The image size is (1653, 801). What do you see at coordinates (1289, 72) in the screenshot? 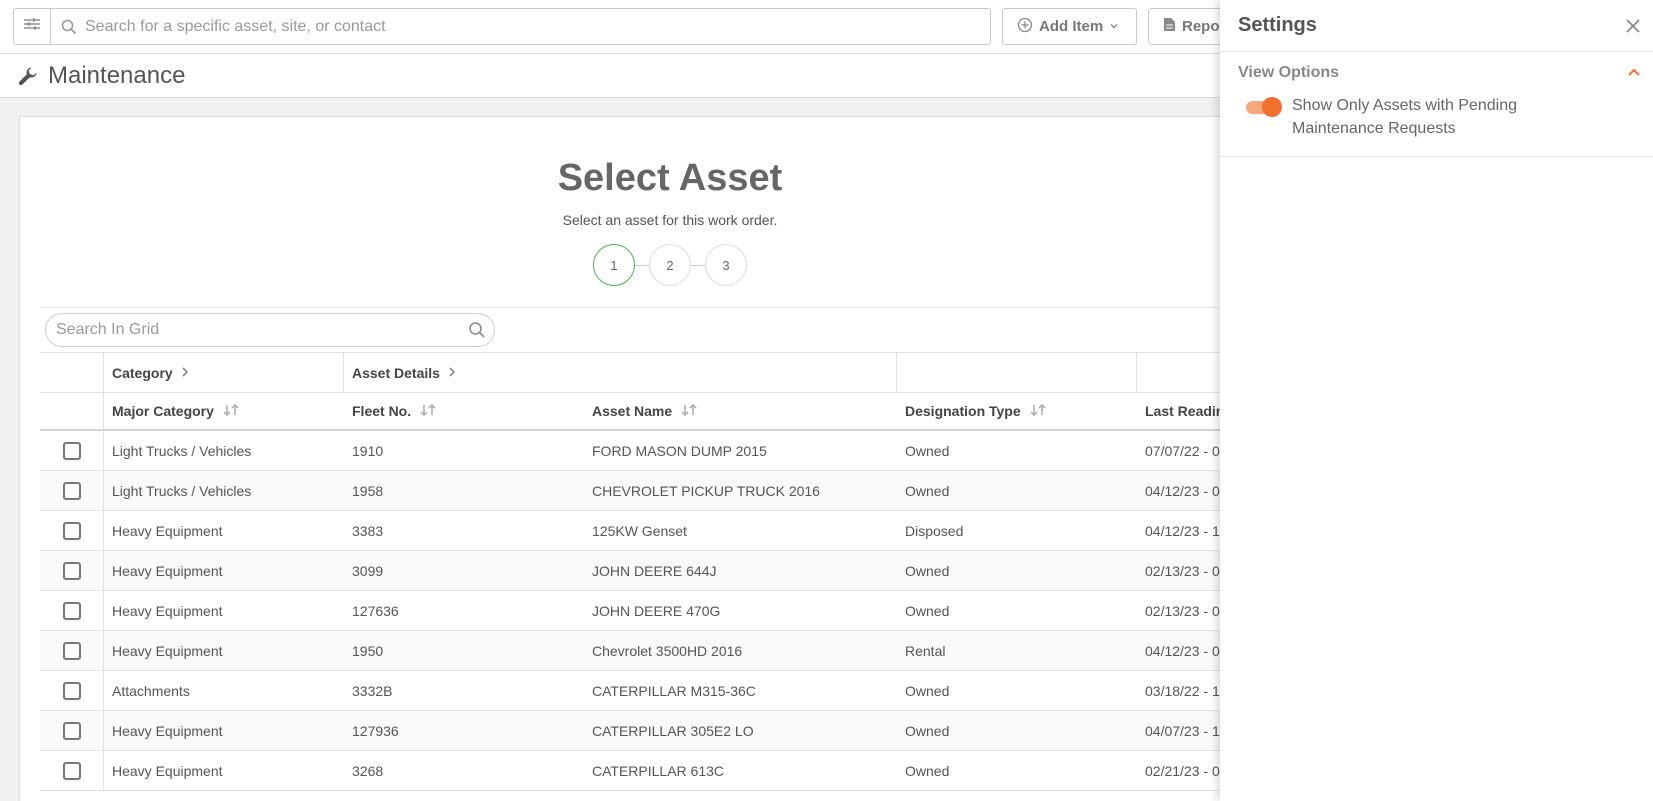
I see `view-options-title: View Options` at bounding box center [1289, 72].